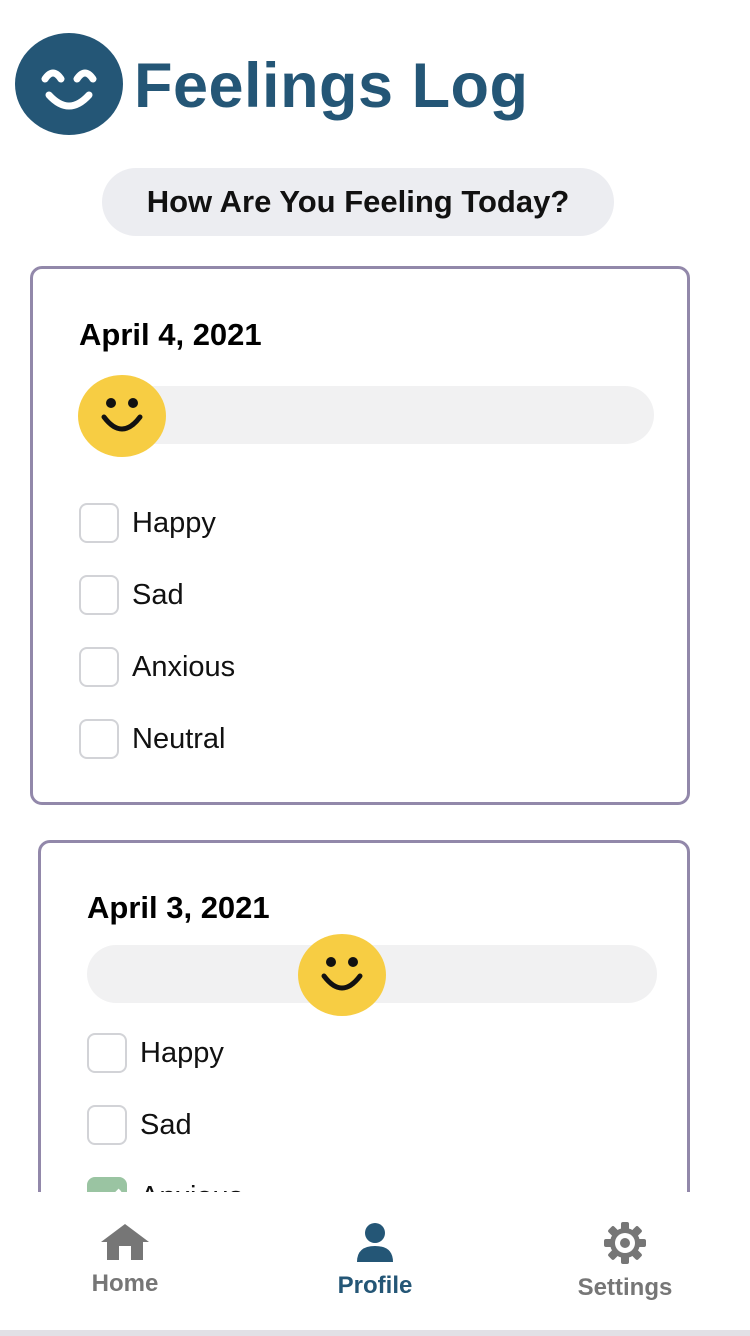 The width and height of the screenshot is (750, 1336). What do you see at coordinates (331, 86) in the screenshot?
I see `app-title: Feelings Log` at bounding box center [331, 86].